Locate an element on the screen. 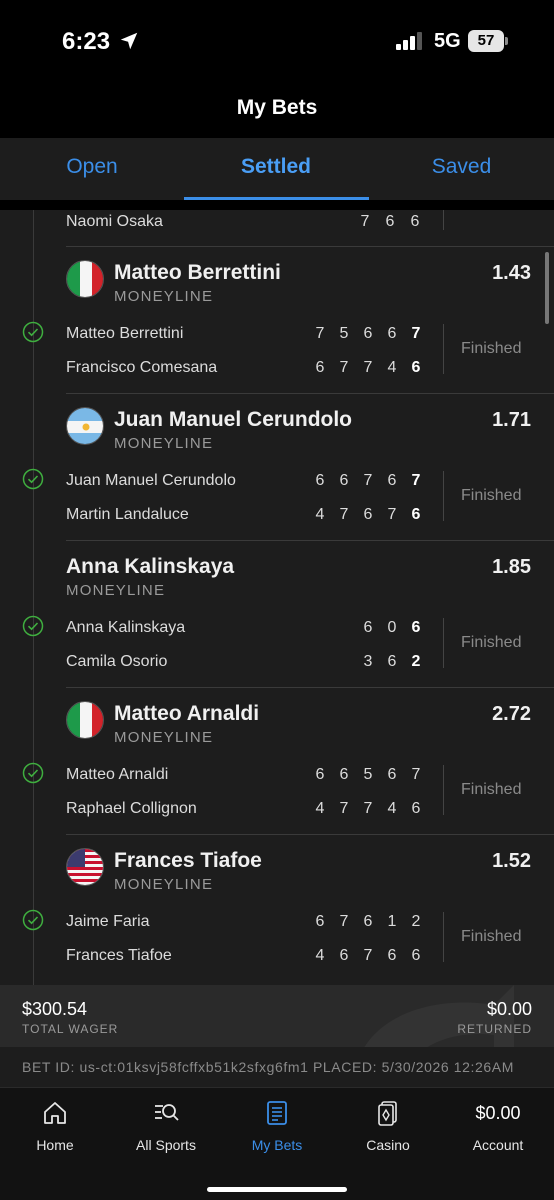  nav-casino: Casino is located at coordinates (388, 1128).